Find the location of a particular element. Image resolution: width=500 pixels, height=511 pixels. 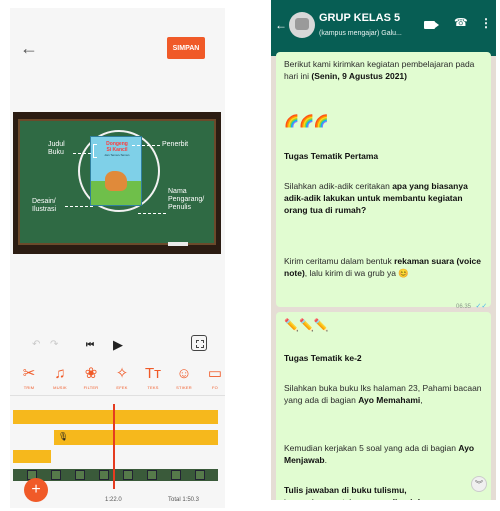

book-cover-deer is located at coordinates (116, 181).